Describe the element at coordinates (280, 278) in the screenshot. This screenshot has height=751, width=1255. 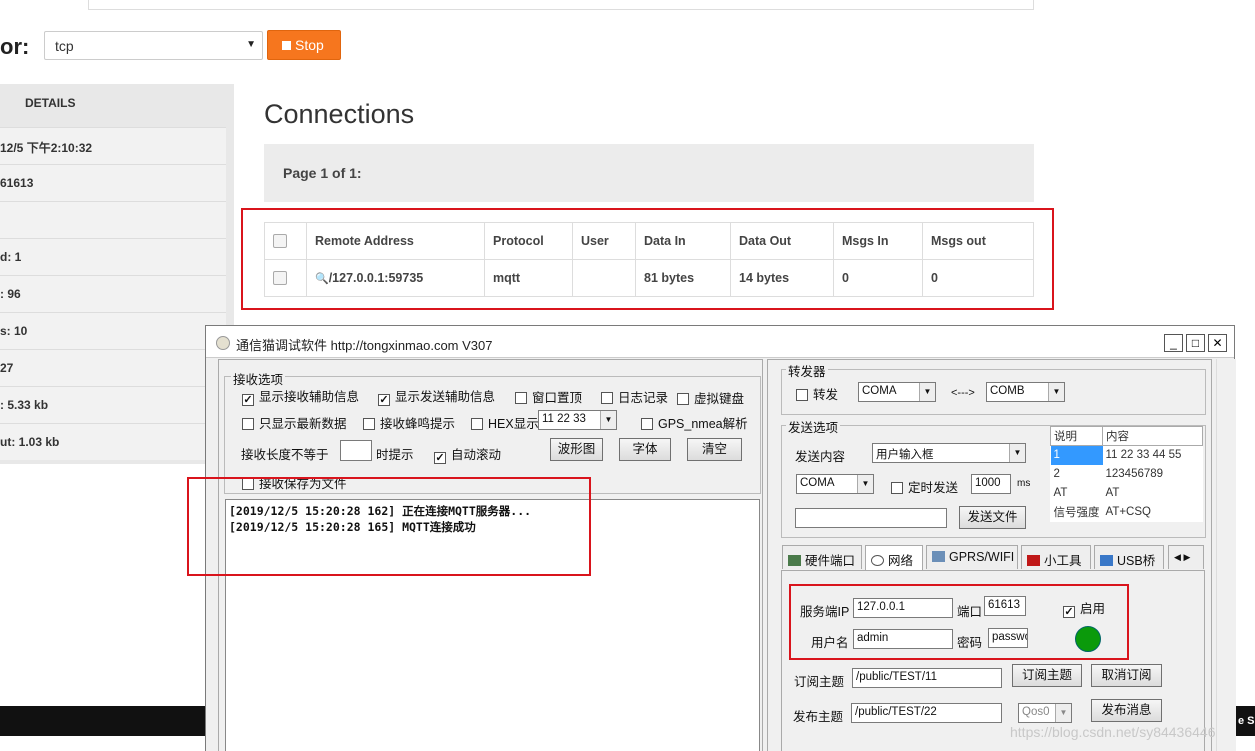
I see `row-checkbox` at that location.